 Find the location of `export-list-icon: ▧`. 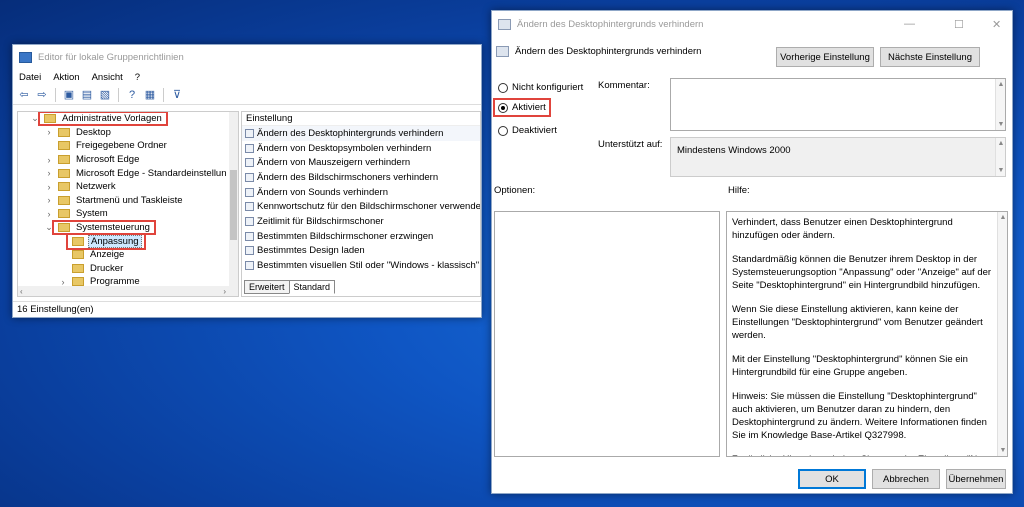

export-list-icon: ▧ is located at coordinates (105, 95).